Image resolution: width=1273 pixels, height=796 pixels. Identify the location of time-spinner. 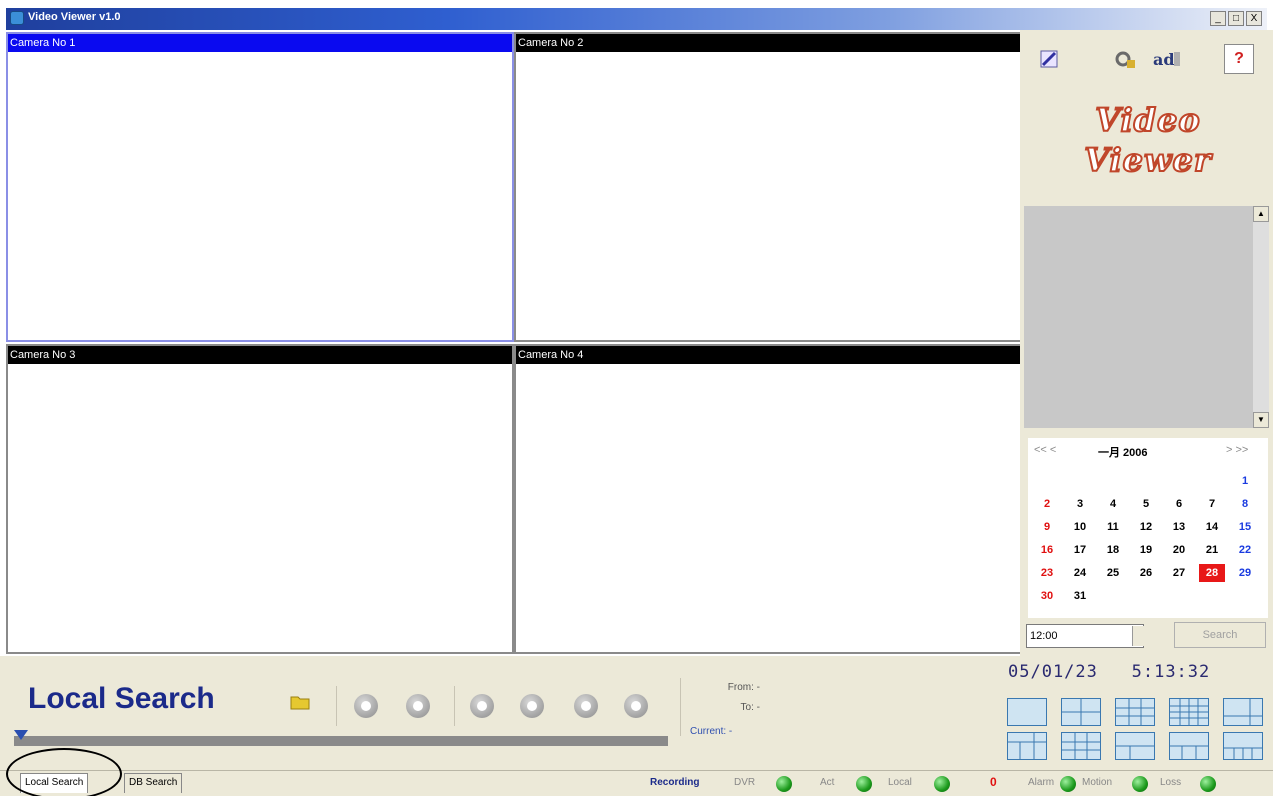
(1138, 636).